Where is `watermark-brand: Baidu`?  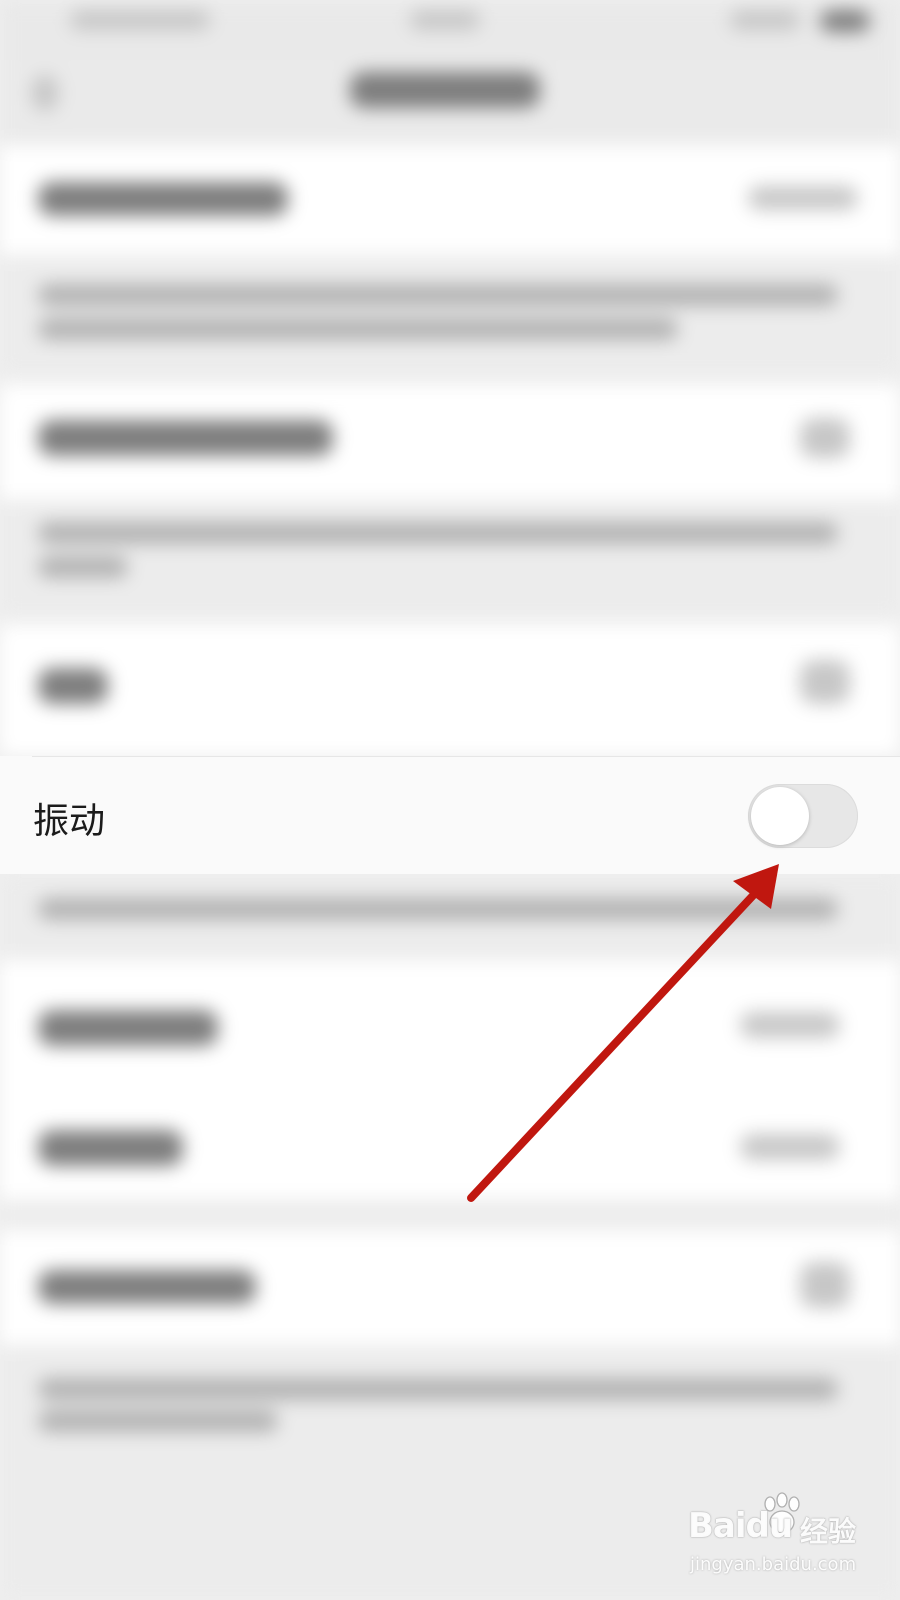 watermark-brand: Baidu is located at coordinates (740, 1526).